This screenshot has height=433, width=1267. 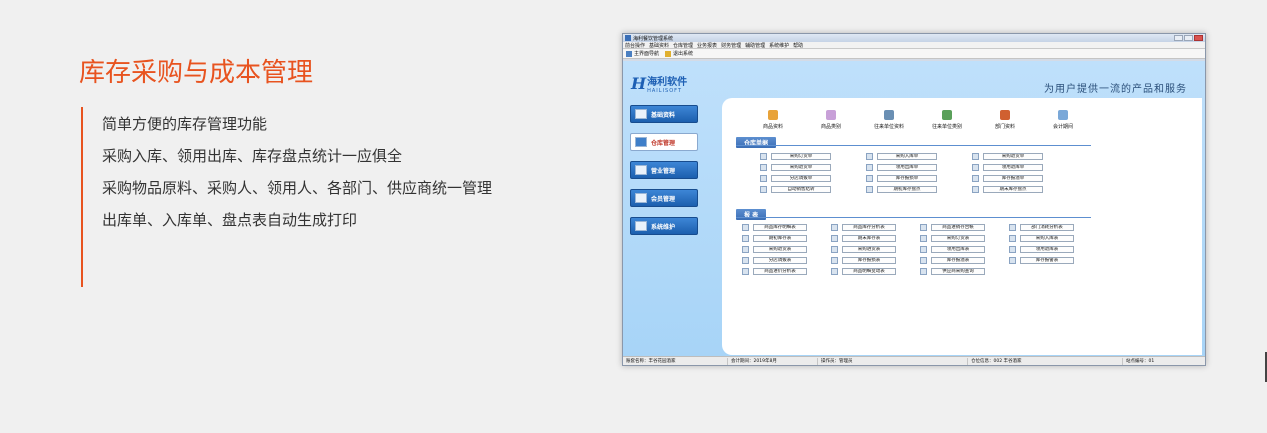 I want to click on menu-item: 基础资料, so click(x=659, y=45).